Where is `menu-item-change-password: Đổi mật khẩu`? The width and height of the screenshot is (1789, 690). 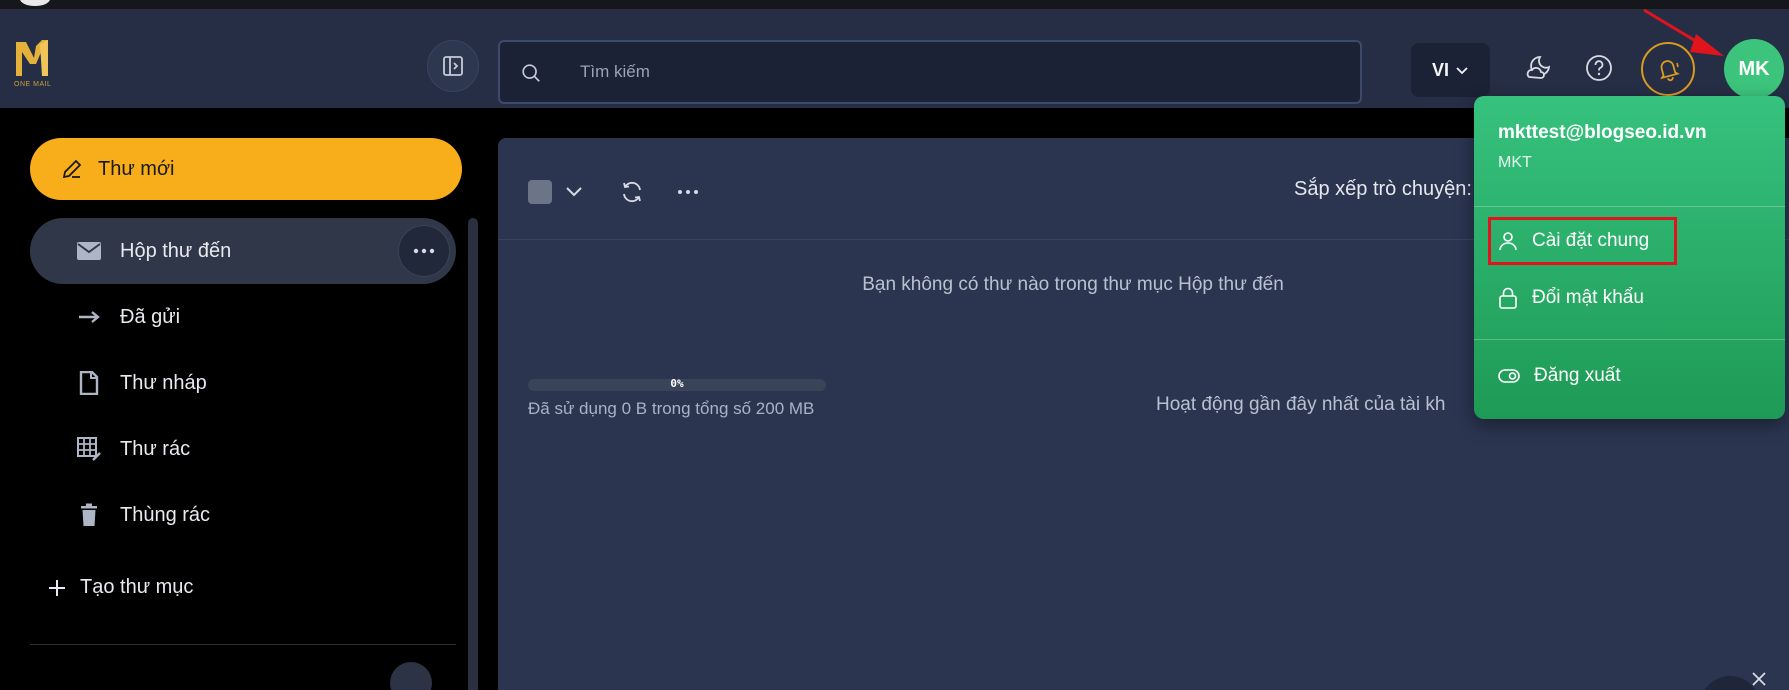 menu-item-change-password: Đổi mật khẩu is located at coordinates (1566, 298).